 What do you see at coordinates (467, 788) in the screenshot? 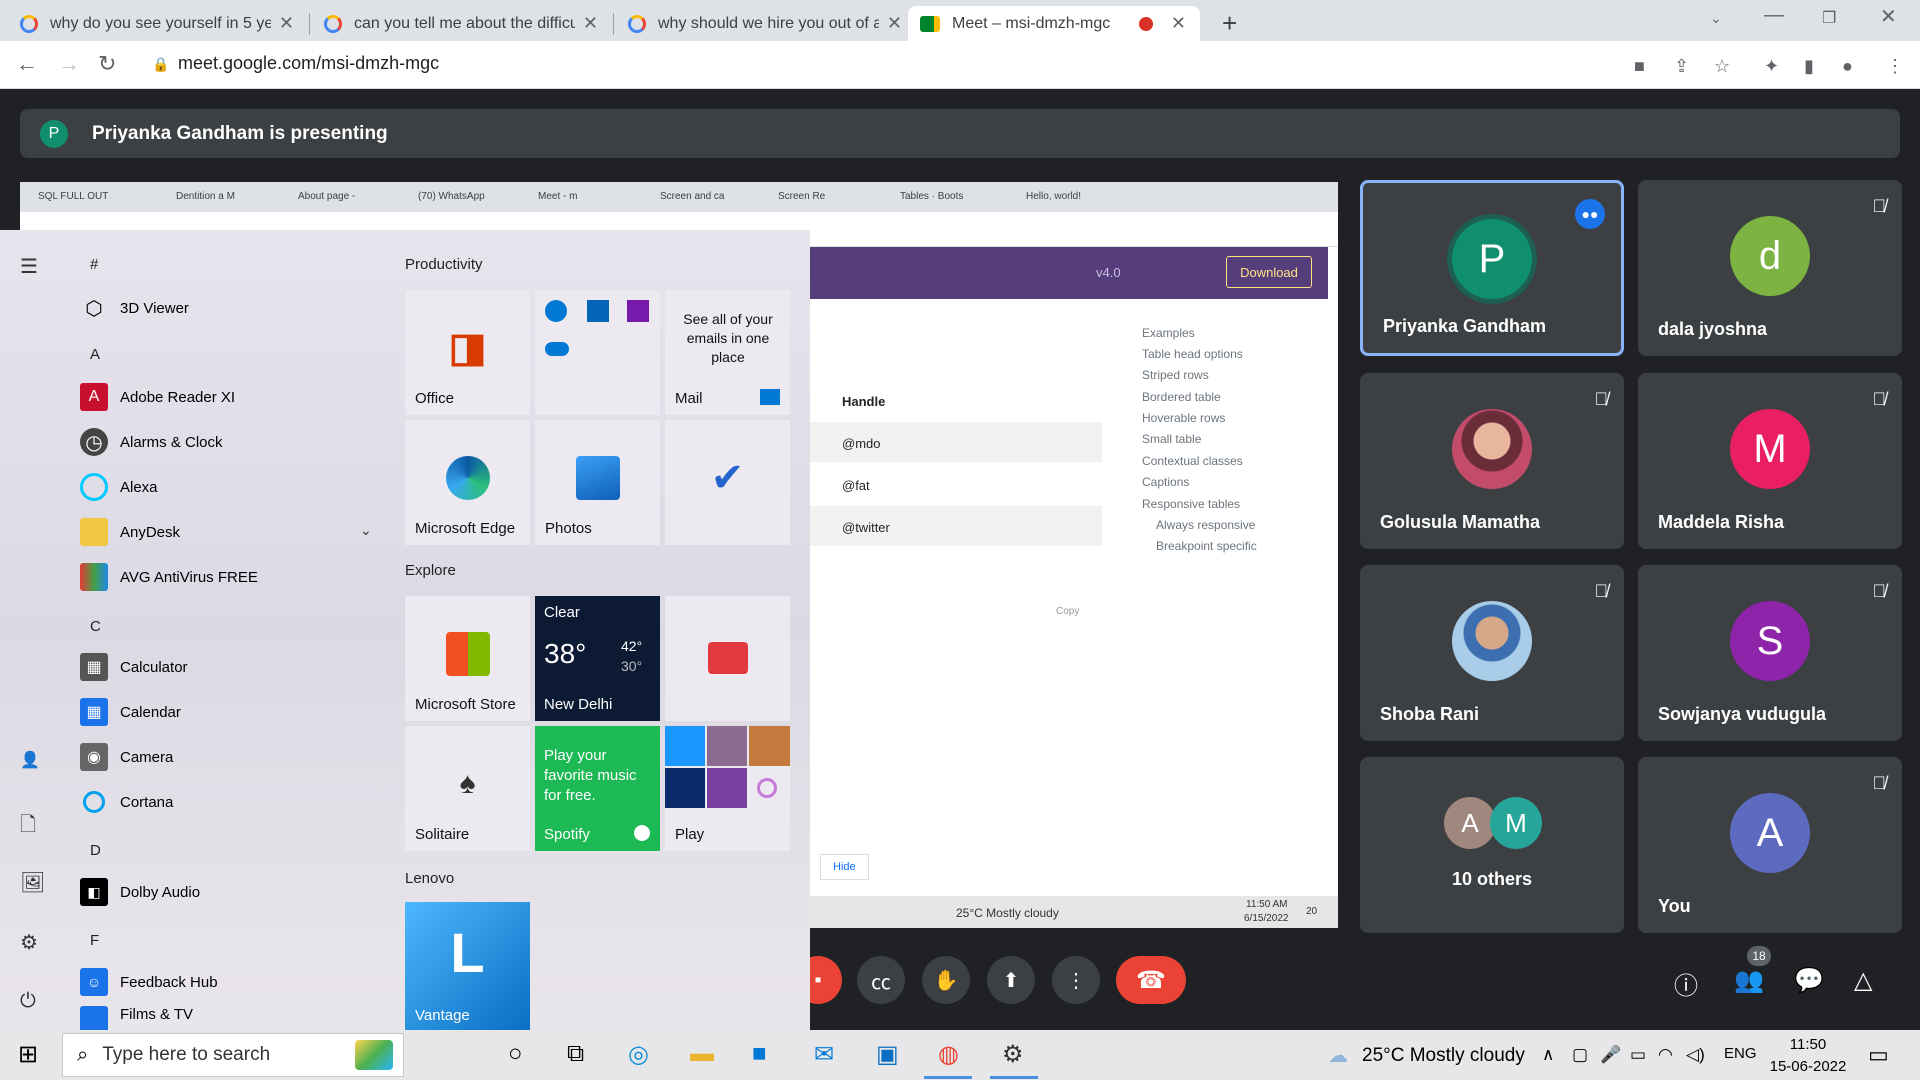
I see `tile-solitaire: ♠ Solitaire` at bounding box center [467, 788].